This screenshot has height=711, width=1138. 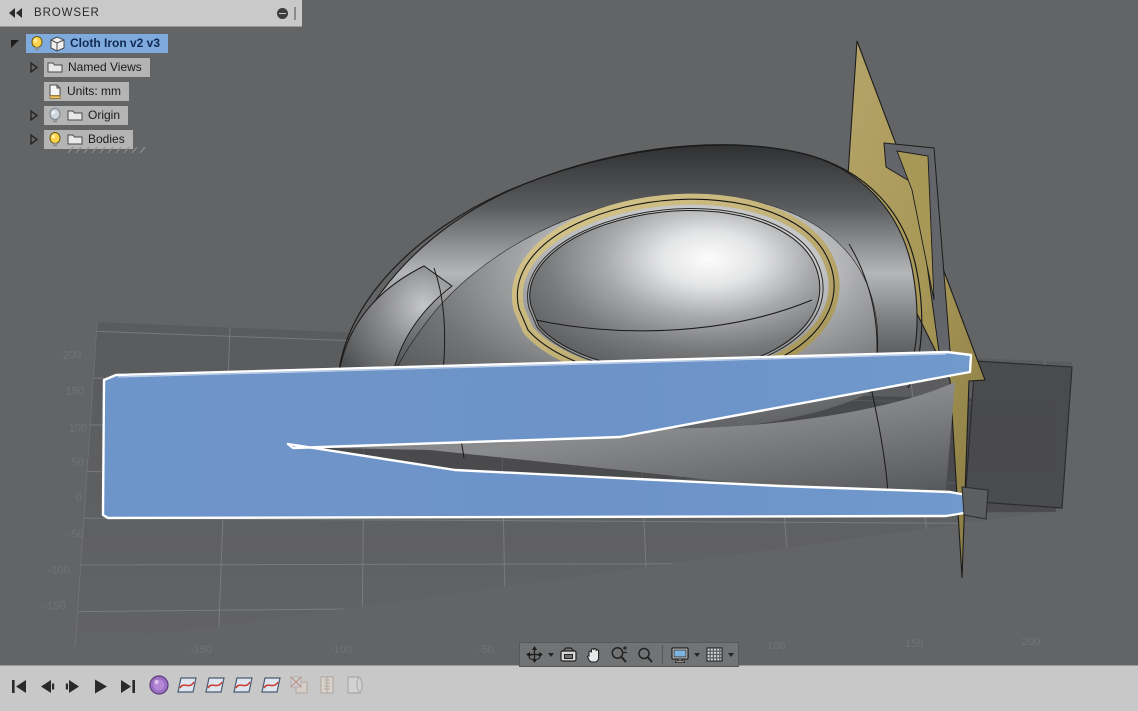 What do you see at coordinates (94, 91) in the screenshot?
I see `browser-node-label: Units: mm` at bounding box center [94, 91].